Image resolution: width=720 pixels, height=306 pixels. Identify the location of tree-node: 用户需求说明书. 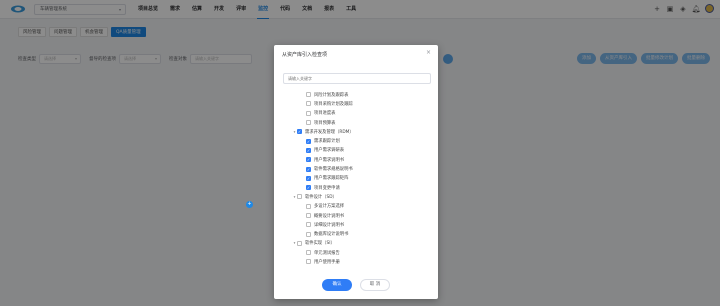
(359, 159).